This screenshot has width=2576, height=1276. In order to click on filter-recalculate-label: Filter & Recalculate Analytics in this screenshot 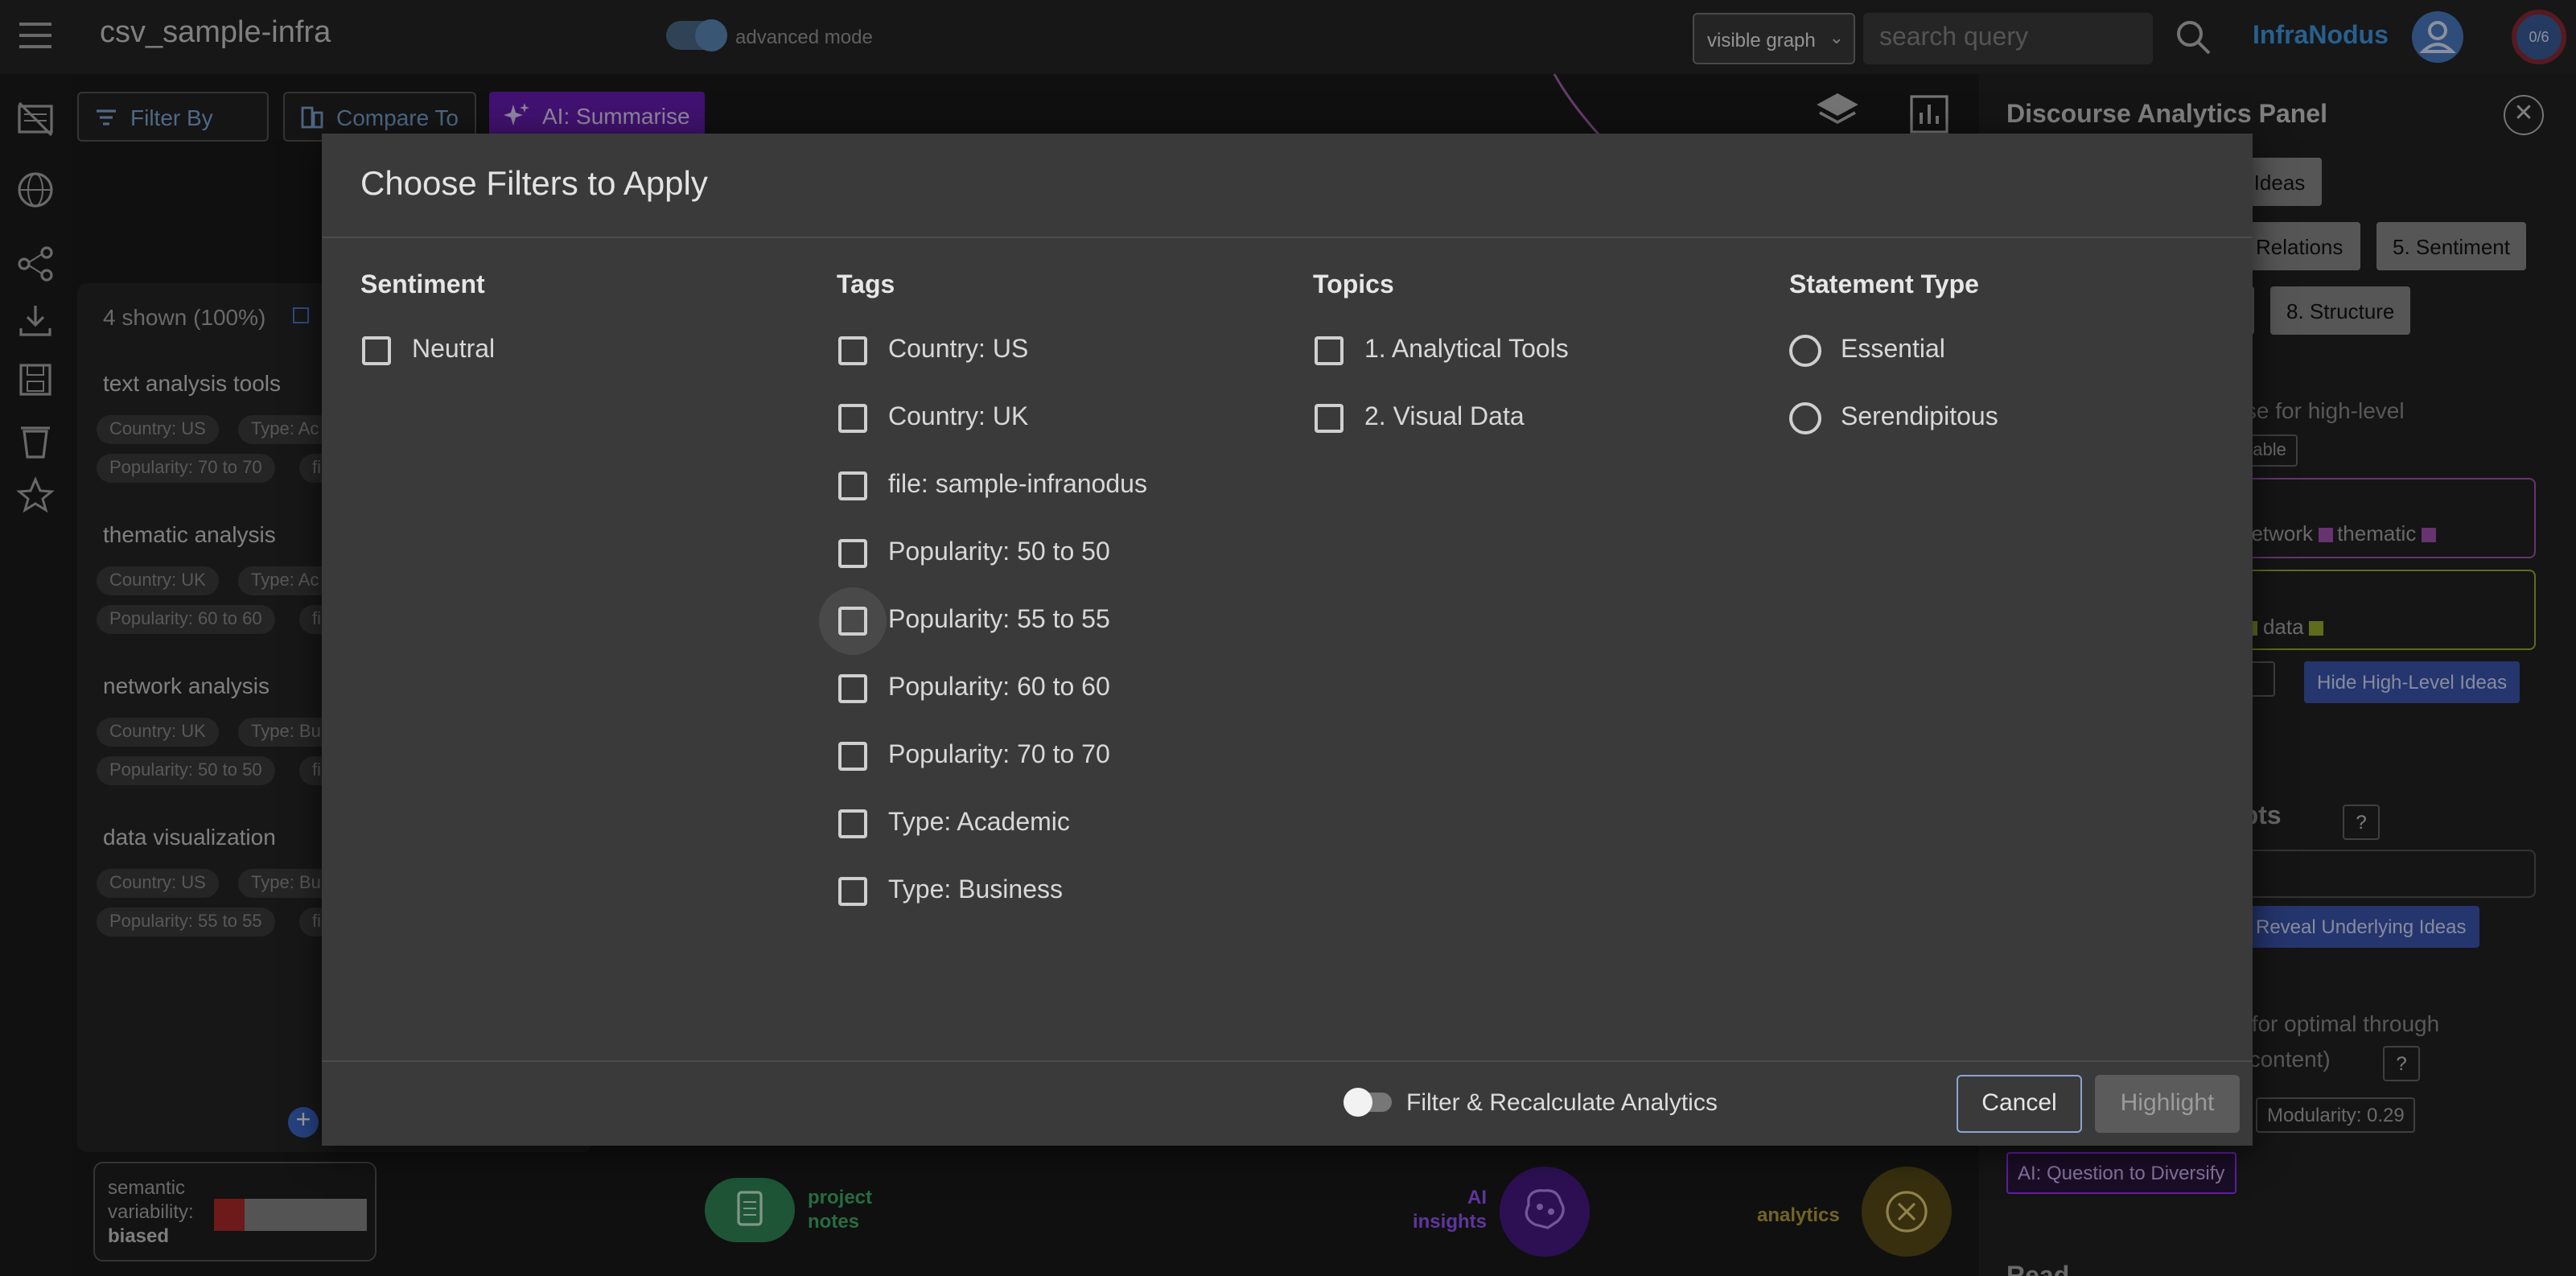, I will do `click(1562, 1103)`.